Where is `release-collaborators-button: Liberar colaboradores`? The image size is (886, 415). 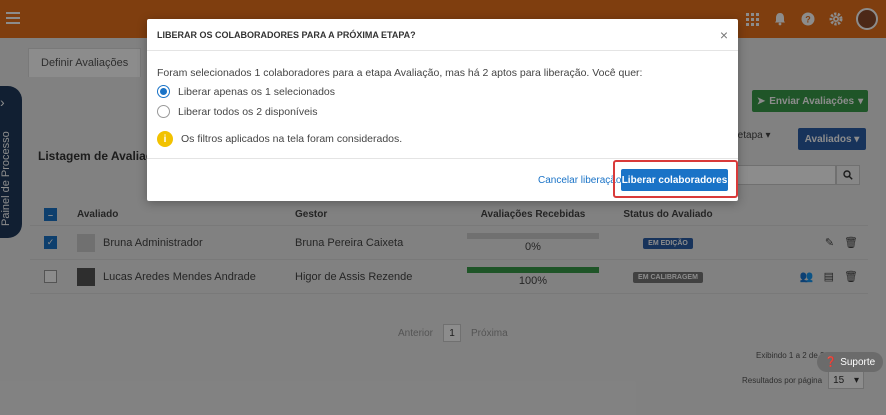 release-collaborators-button: Liberar colaboradores is located at coordinates (674, 180).